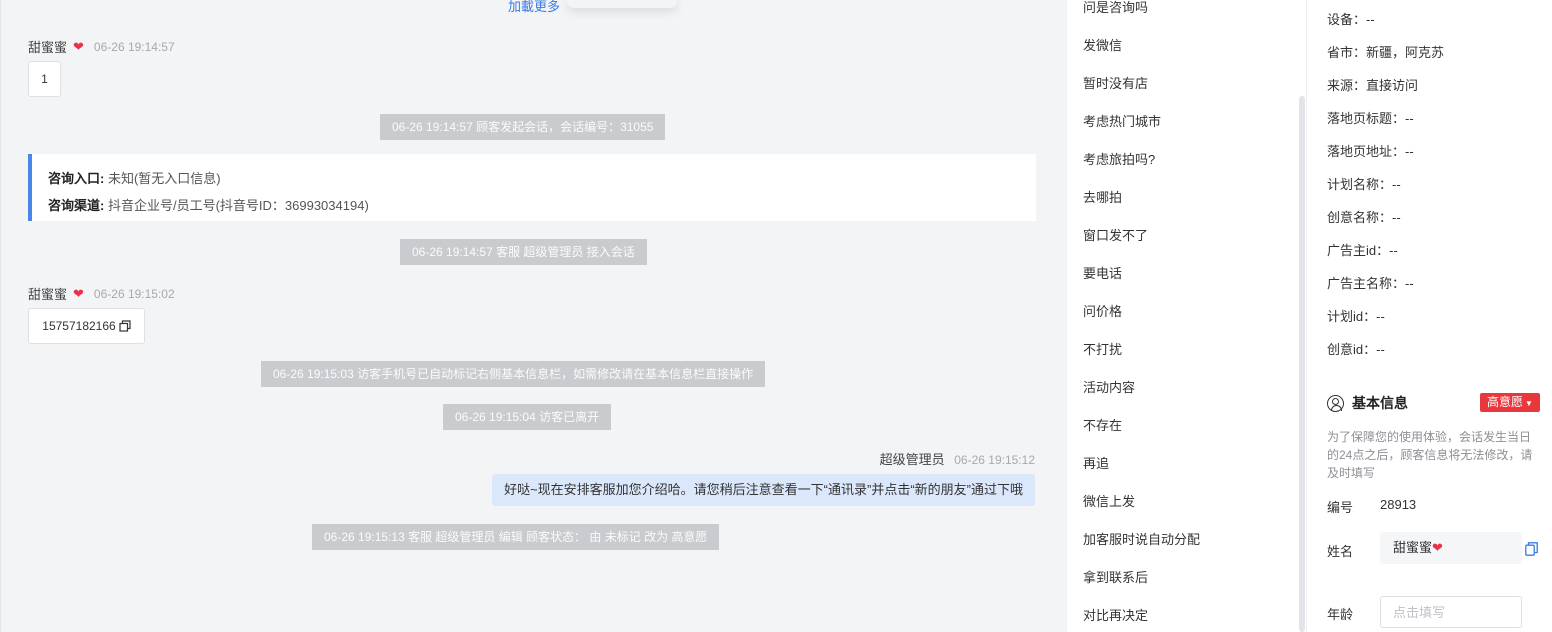 The width and height of the screenshot is (1552, 632). I want to click on info-row-plan-id: 计划id：--, so click(1356, 317).